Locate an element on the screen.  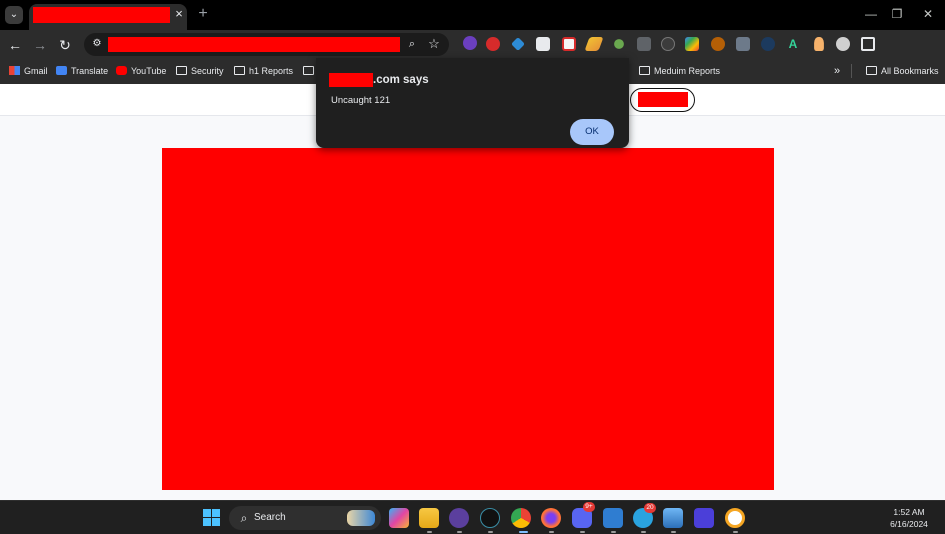
windows-logo-icon is located at coordinates (207, 513).